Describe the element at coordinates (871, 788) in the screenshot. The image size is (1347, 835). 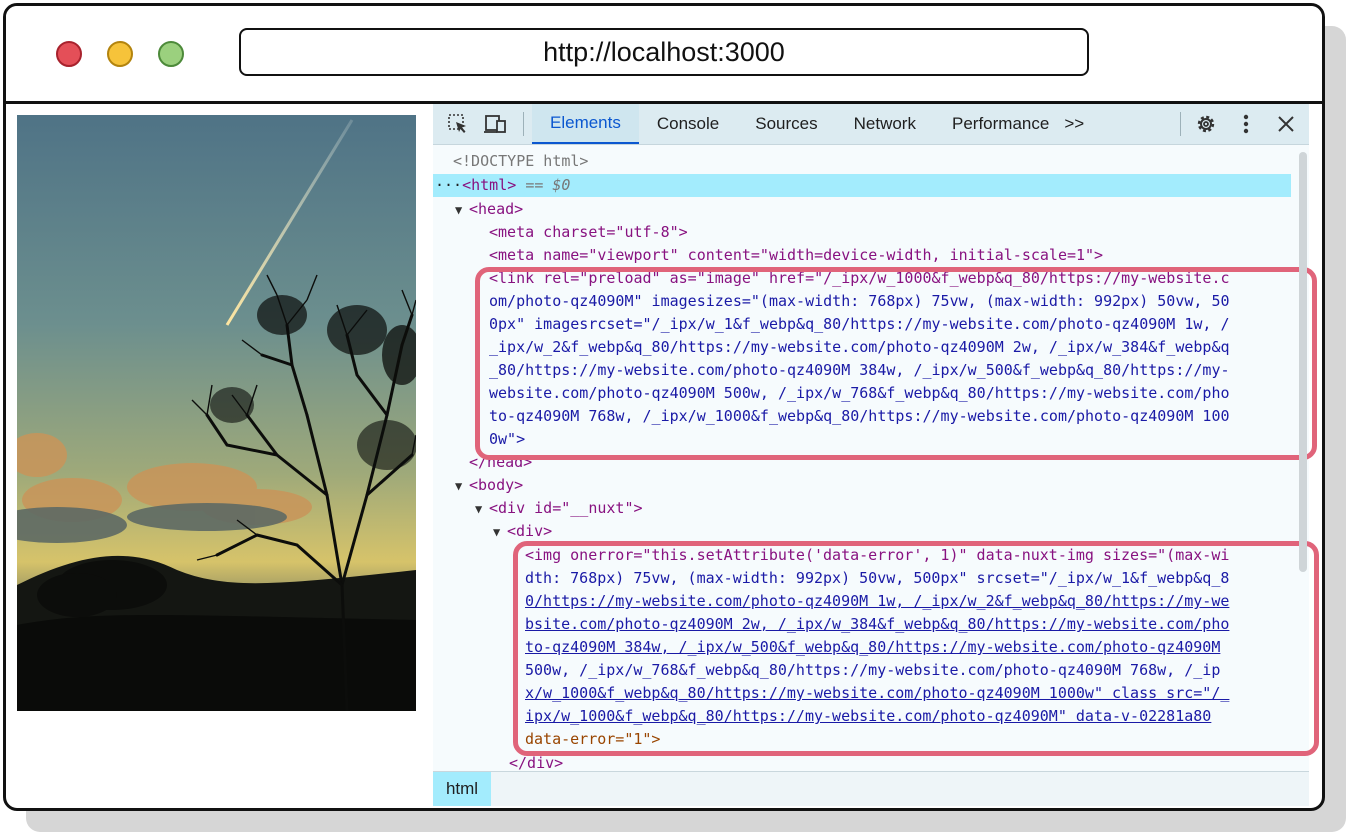
I see `breadcrumb-bar: html` at that location.